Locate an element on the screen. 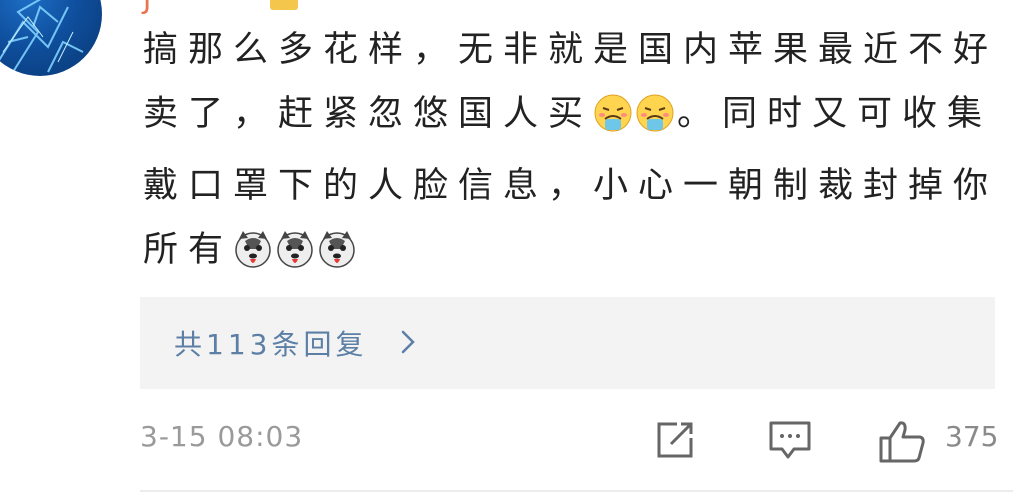 This screenshot has height=496, width=1013. username: J is located at coordinates (148, 7).